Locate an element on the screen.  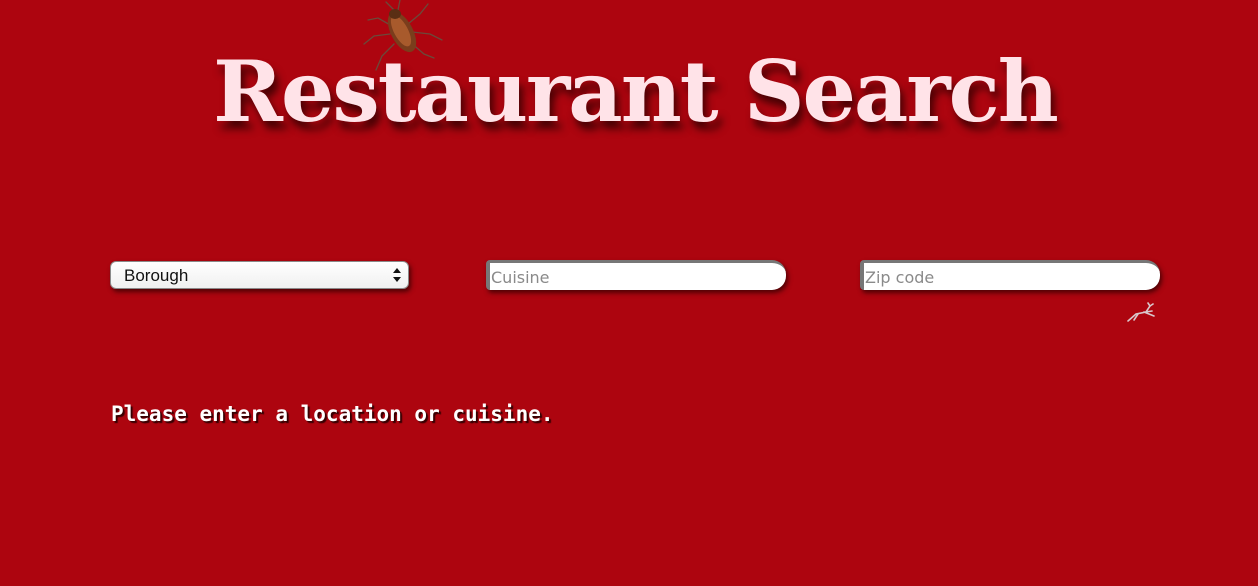
leaping-deer-icon is located at coordinates (1141, 312).